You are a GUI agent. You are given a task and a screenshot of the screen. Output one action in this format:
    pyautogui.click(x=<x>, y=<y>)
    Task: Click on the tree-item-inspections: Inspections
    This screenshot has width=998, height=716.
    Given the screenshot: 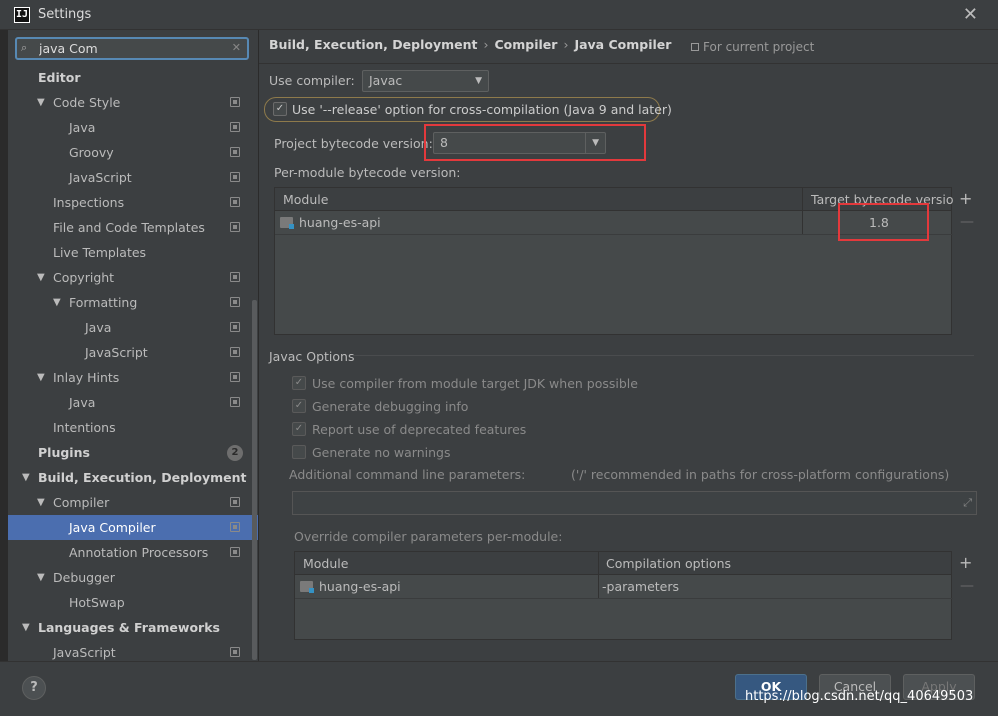 What is the action you would take?
    pyautogui.click(x=133, y=202)
    